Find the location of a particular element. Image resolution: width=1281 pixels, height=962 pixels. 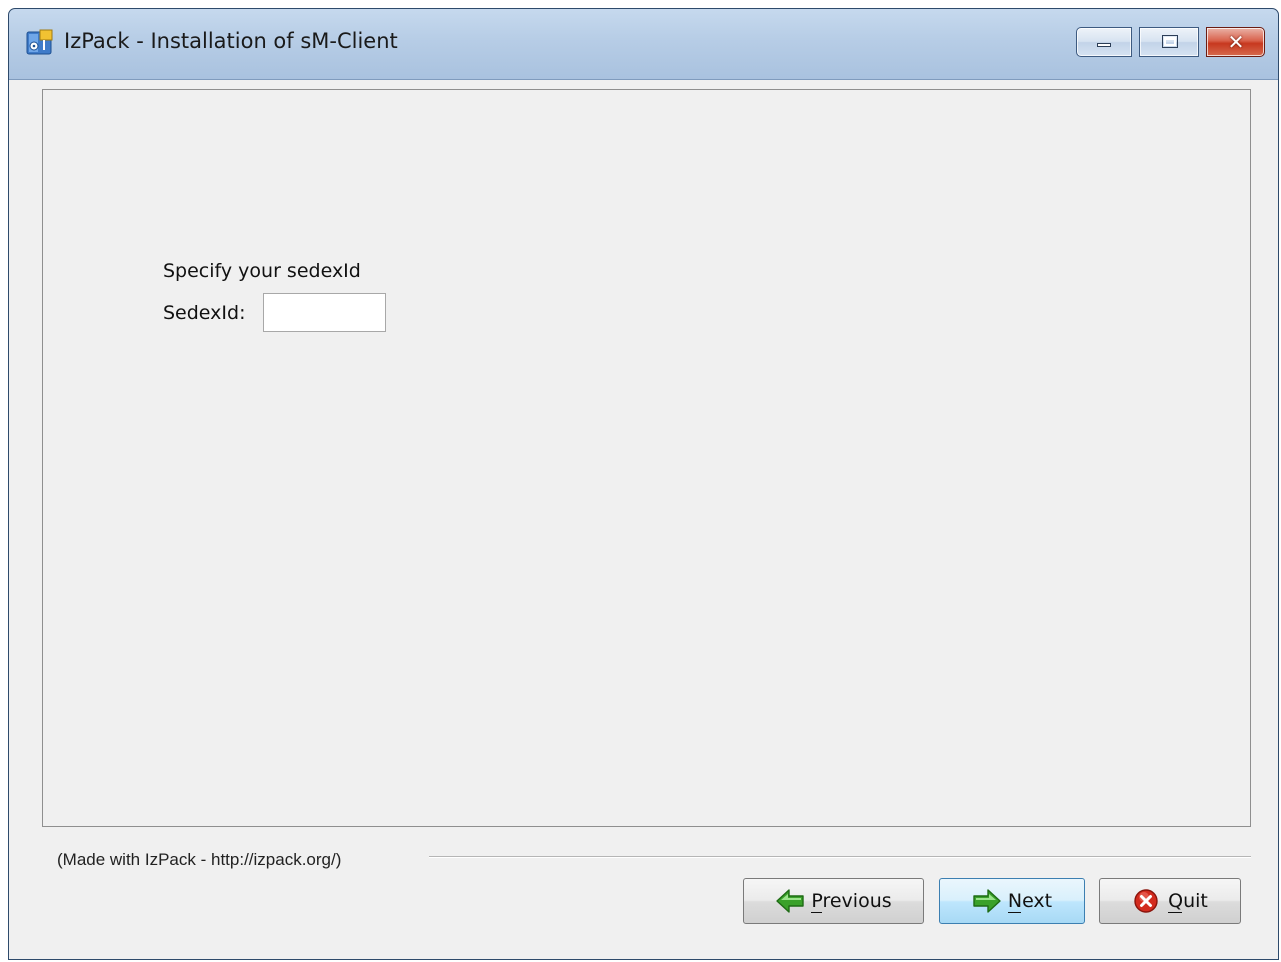

sedexid-input is located at coordinates (324, 312).